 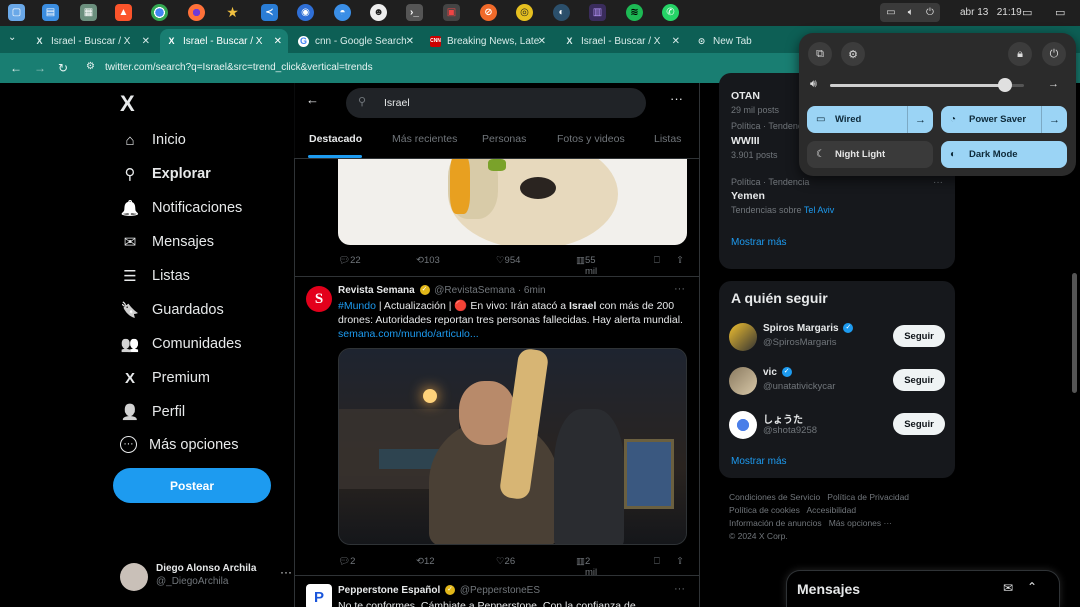 I want to click on app-15-icon: ◎, so click(x=524, y=12).